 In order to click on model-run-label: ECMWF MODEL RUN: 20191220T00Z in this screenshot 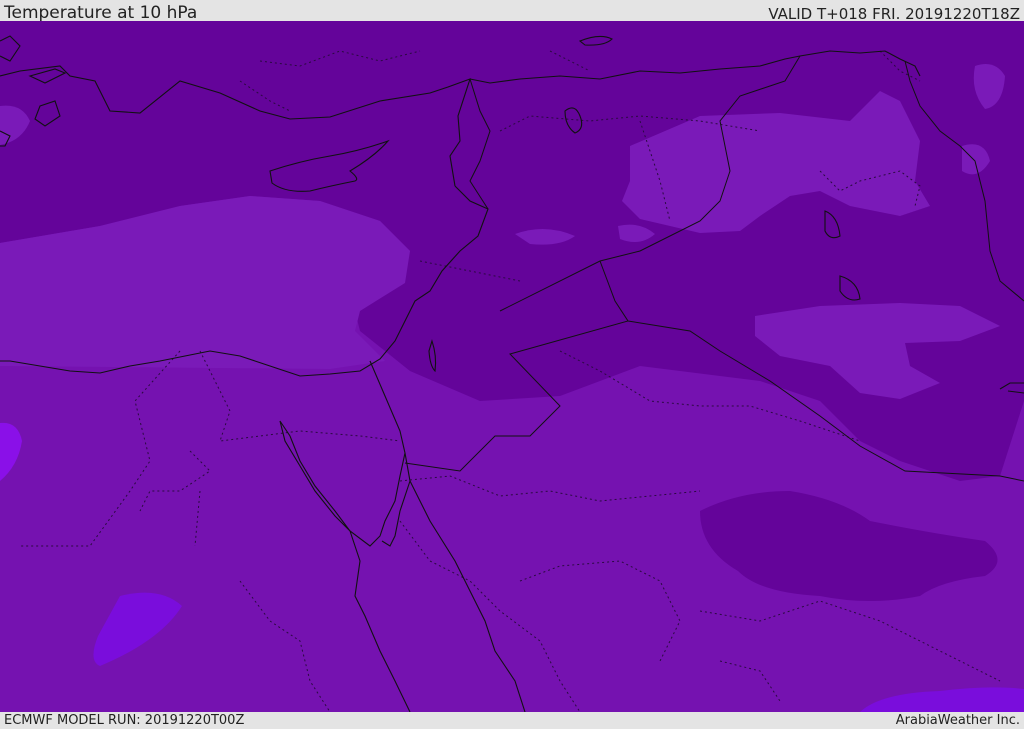, I will do `click(124, 720)`.